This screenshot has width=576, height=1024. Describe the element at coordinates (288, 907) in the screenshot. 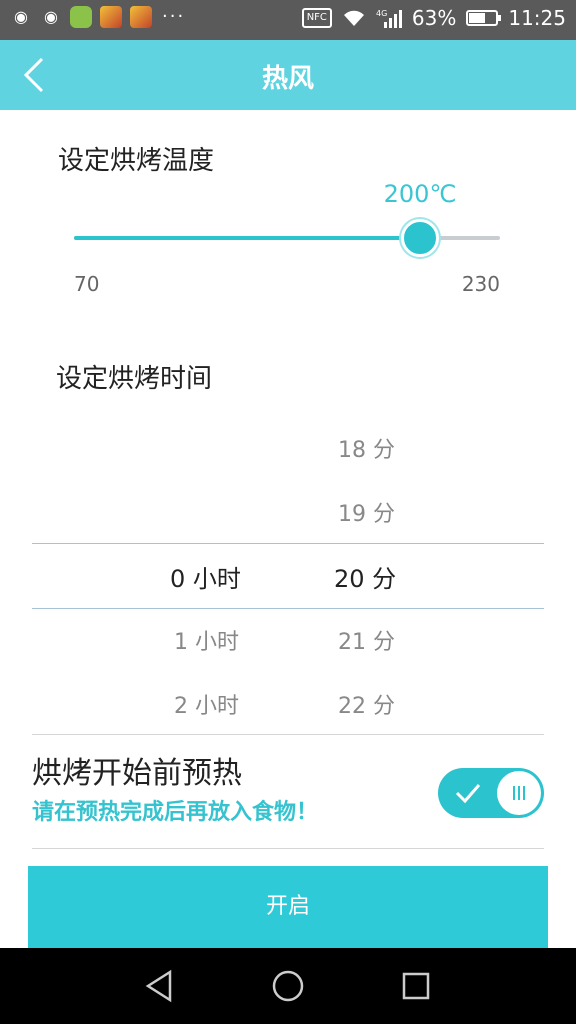

I see `start-button: 开启` at that location.